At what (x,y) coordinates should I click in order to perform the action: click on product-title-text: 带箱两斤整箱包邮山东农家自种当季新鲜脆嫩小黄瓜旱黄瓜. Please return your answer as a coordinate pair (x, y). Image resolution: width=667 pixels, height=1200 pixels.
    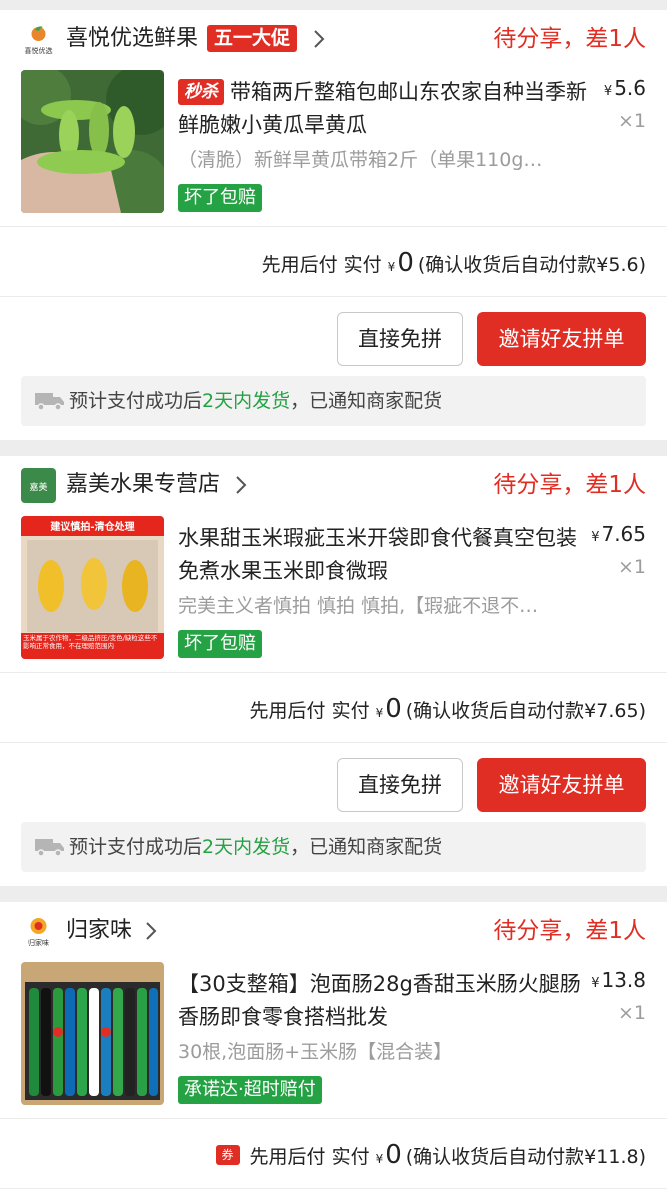
    Looking at the image, I should click on (382, 108).